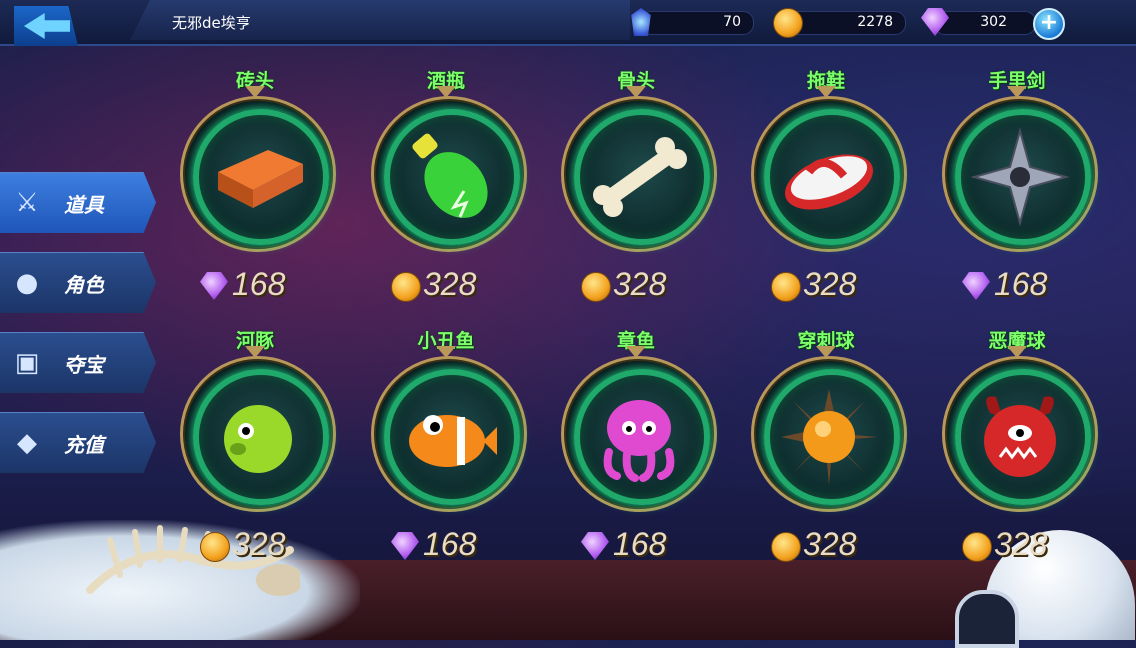 The width and height of the screenshot is (1136, 648). I want to click on item-card: 恶魔球 328, so click(1017, 446).